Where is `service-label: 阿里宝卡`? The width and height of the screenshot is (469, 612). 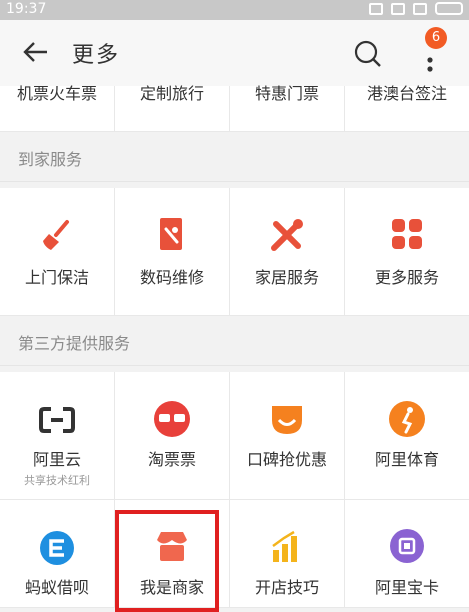
service-label: 阿里宝卡 is located at coordinates (406, 587).